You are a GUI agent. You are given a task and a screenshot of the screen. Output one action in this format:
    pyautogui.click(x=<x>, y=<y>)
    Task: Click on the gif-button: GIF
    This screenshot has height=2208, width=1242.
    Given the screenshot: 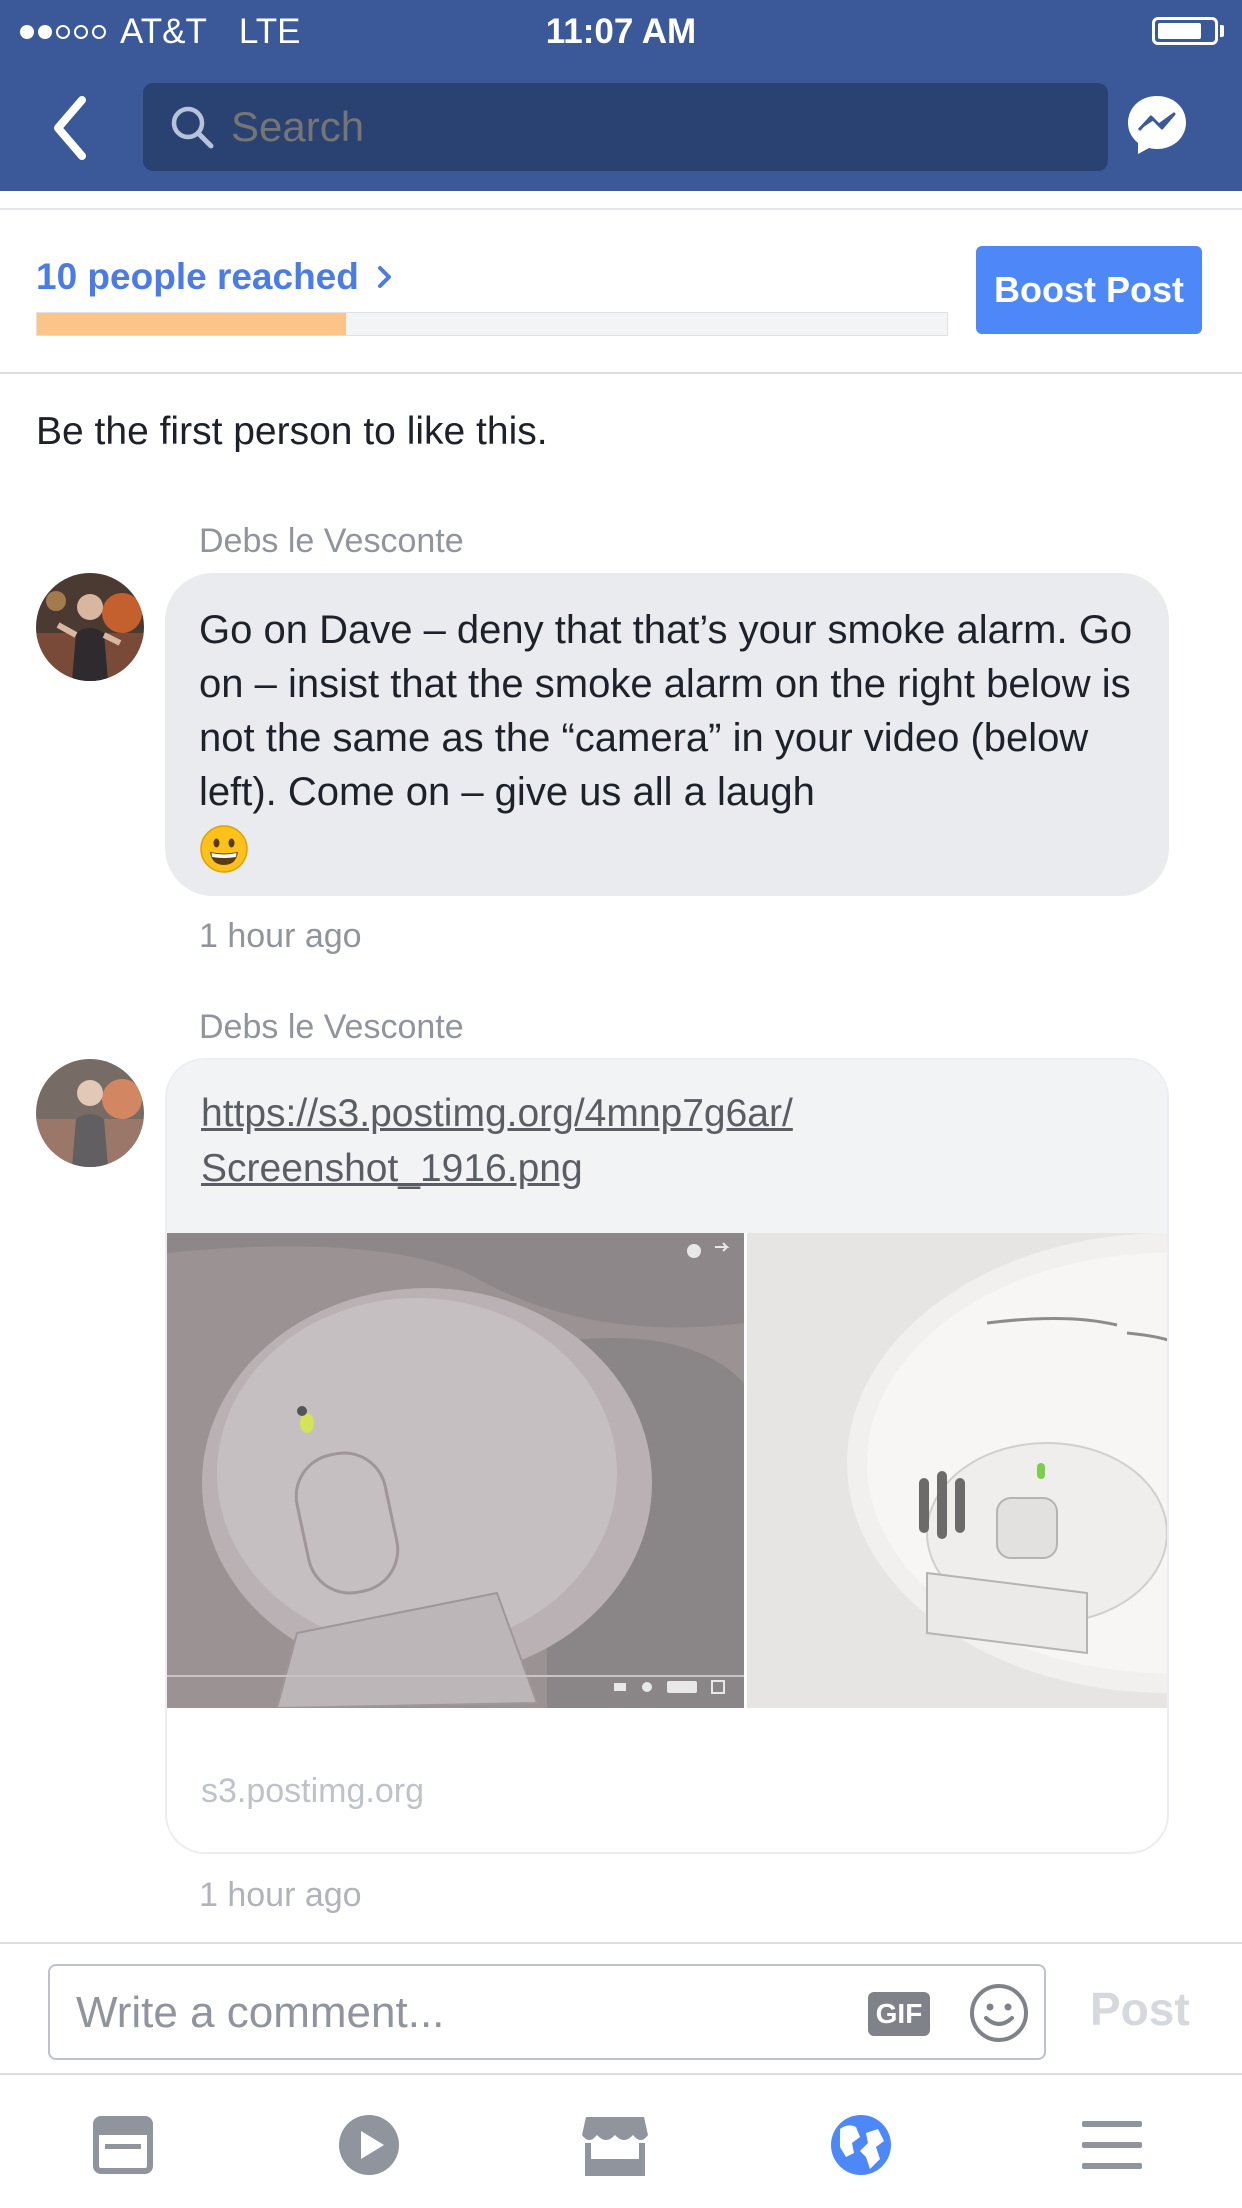 What is the action you would take?
    pyautogui.click(x=899, y=2014)
    